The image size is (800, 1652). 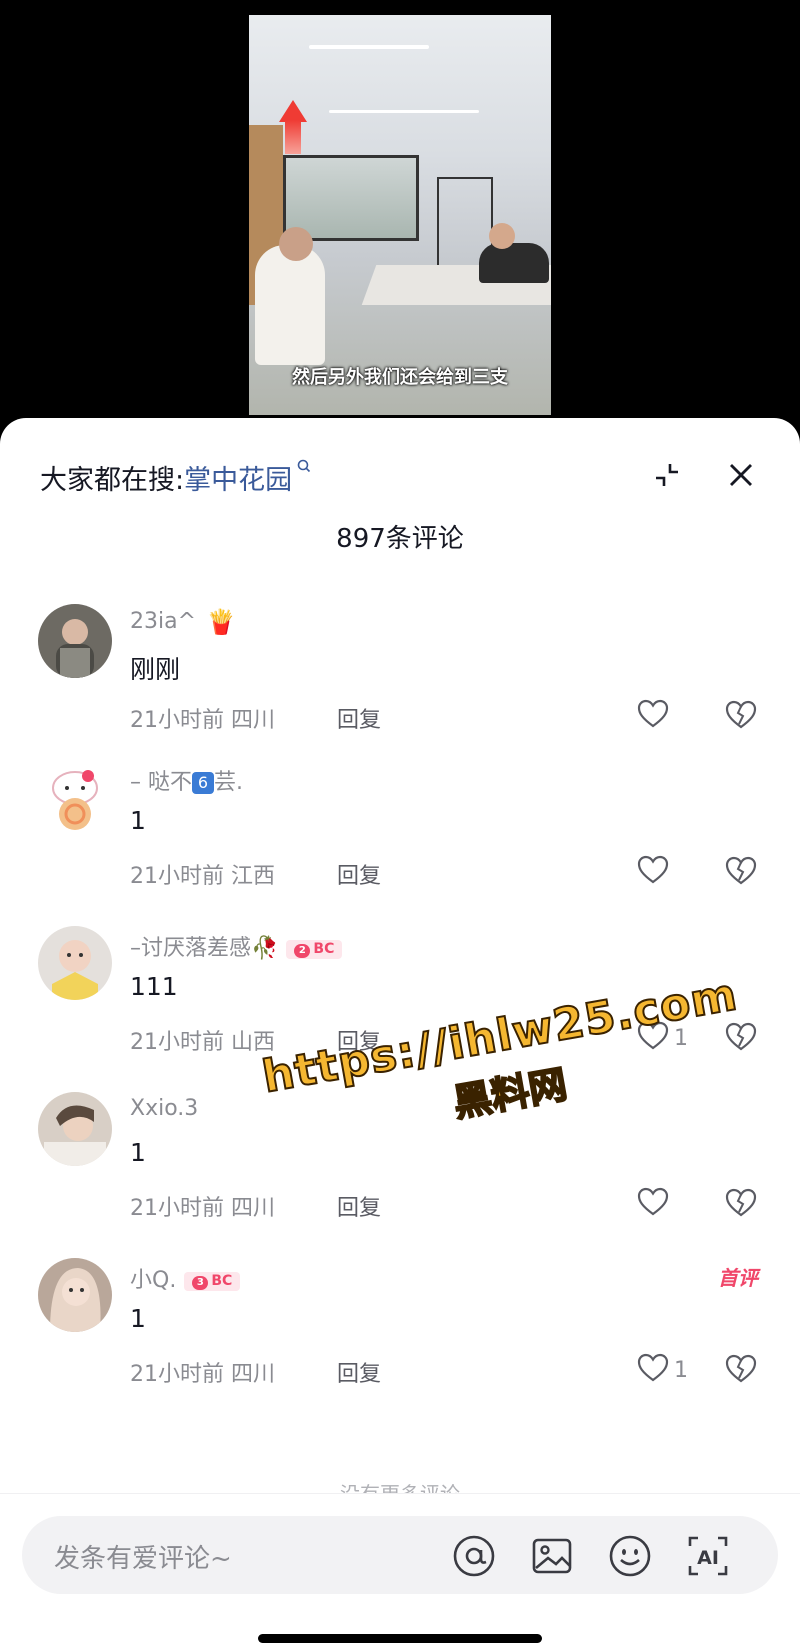 I want to click on comment-input-bar: 发条有爱评论~ AI, so click(x=400, y=1572).